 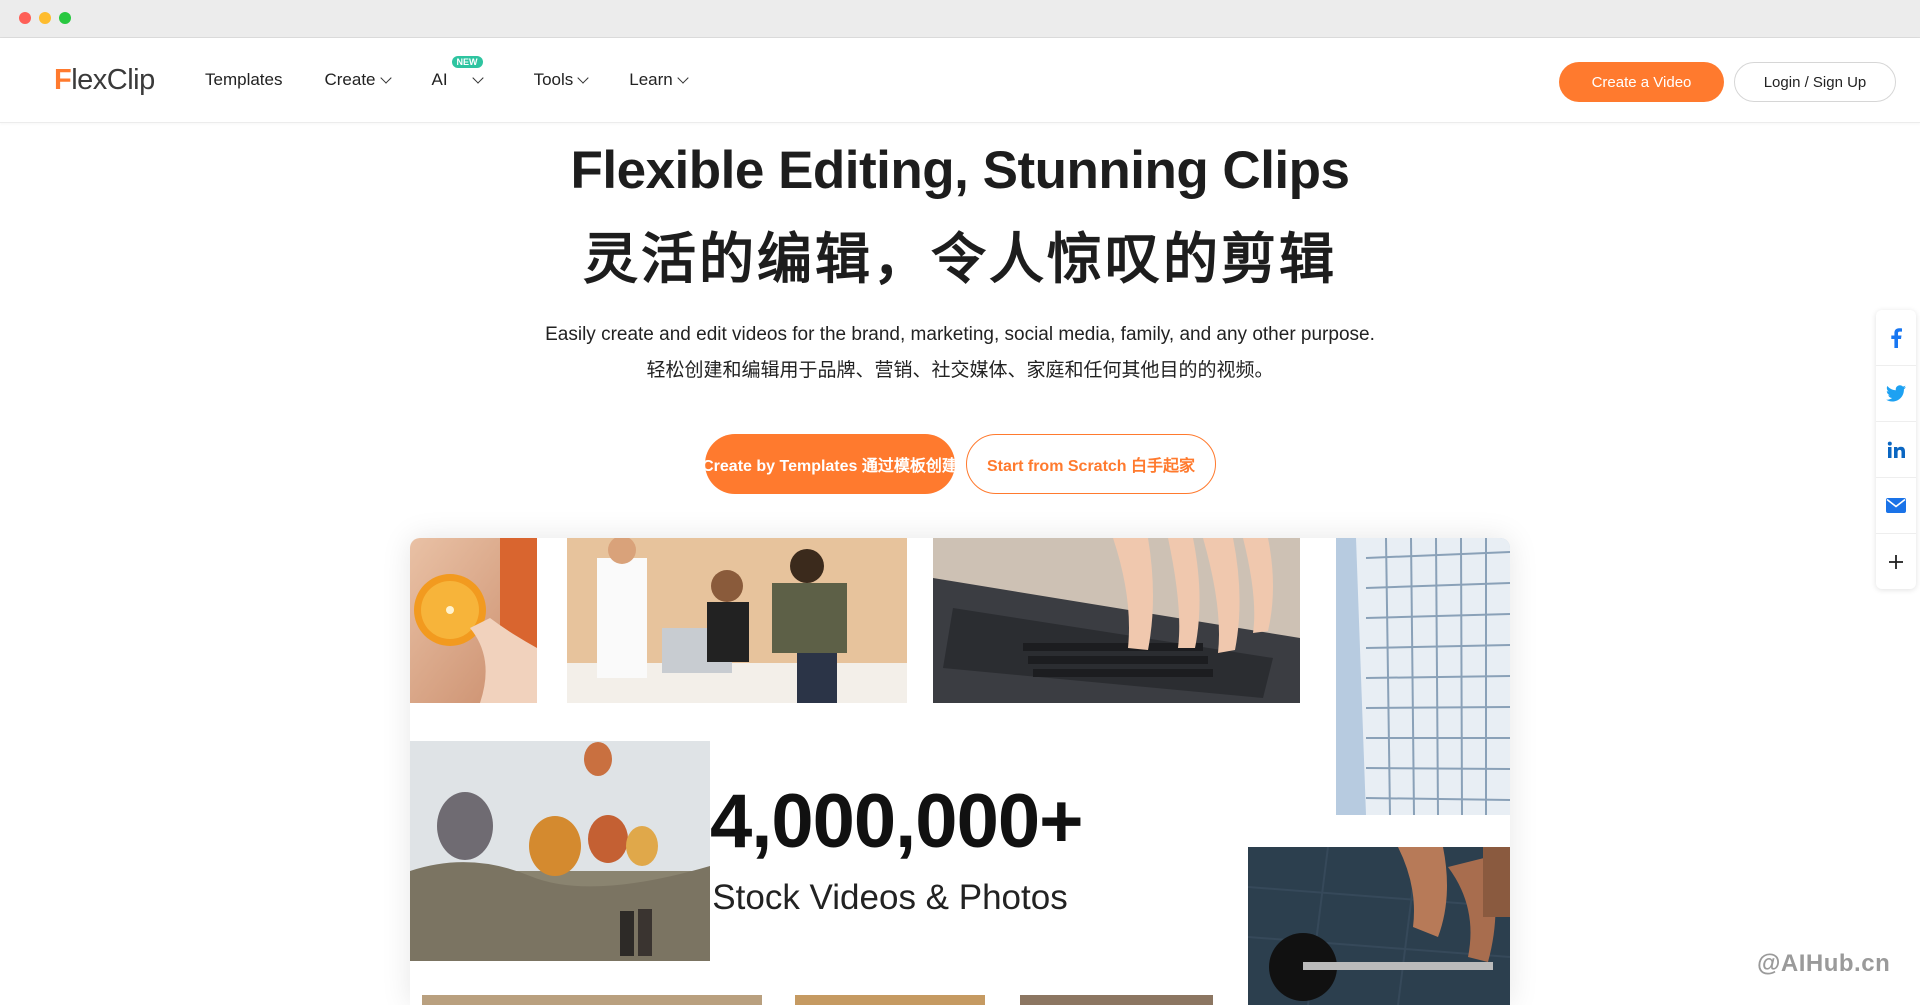 I want to click on nav-item-create: Create, so click(x=358, y=80).